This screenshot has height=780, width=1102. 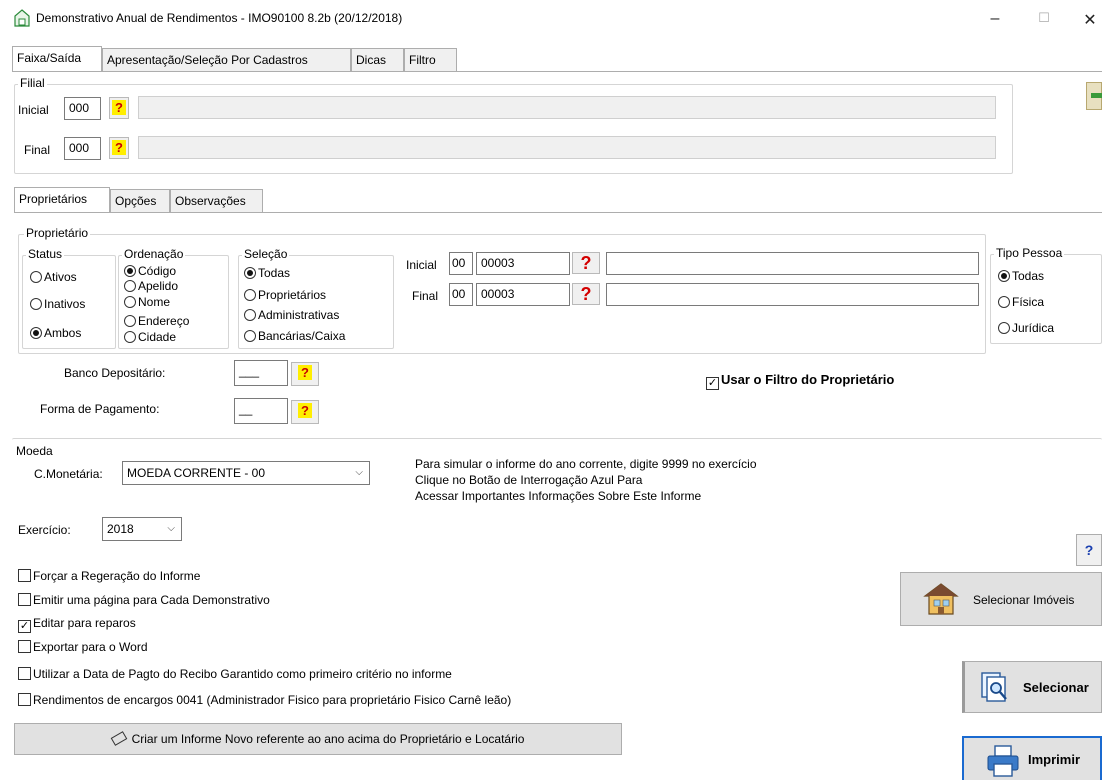 What do you see at coordinates (140, 200) in the screenshot?
I see `tab-opcoes: Opções` at bounding box center [140, 200].